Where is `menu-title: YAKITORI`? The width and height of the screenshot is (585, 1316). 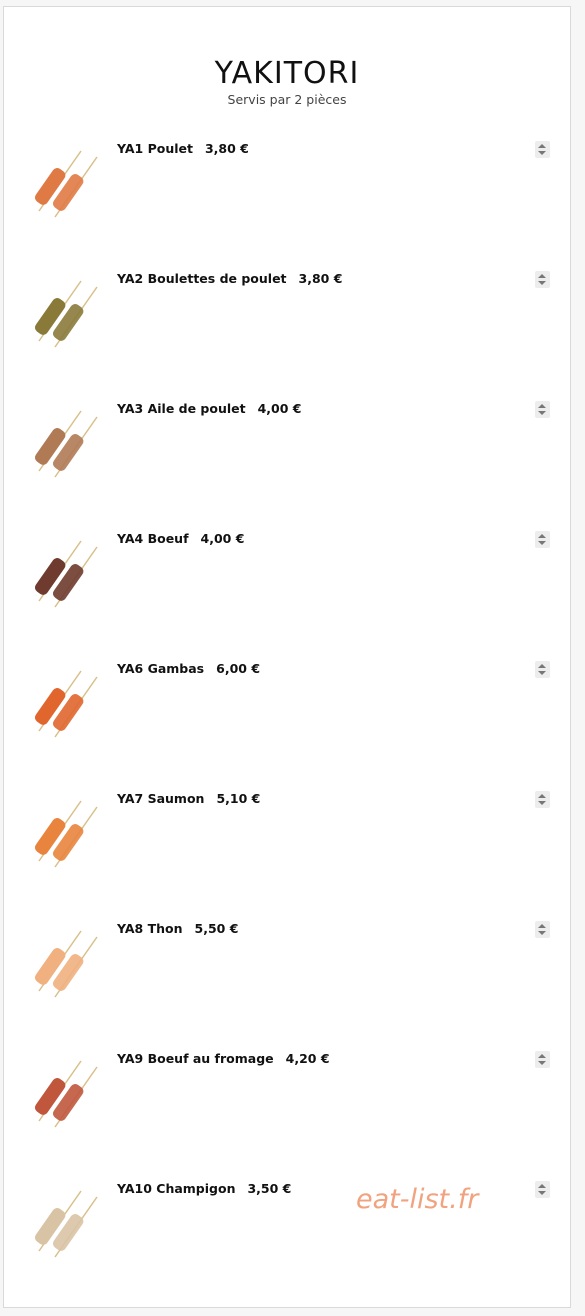 menu-title: YAKITORI is located at coordinates (287, 73).